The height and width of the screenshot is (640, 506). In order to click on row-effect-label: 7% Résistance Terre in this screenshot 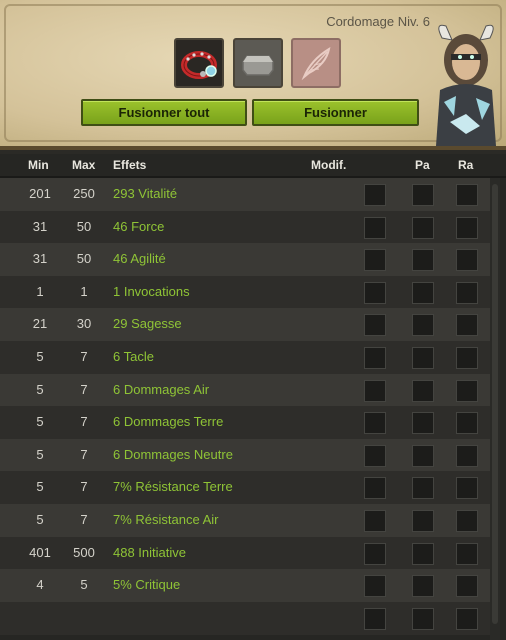, I will do `click(173, 487)`.